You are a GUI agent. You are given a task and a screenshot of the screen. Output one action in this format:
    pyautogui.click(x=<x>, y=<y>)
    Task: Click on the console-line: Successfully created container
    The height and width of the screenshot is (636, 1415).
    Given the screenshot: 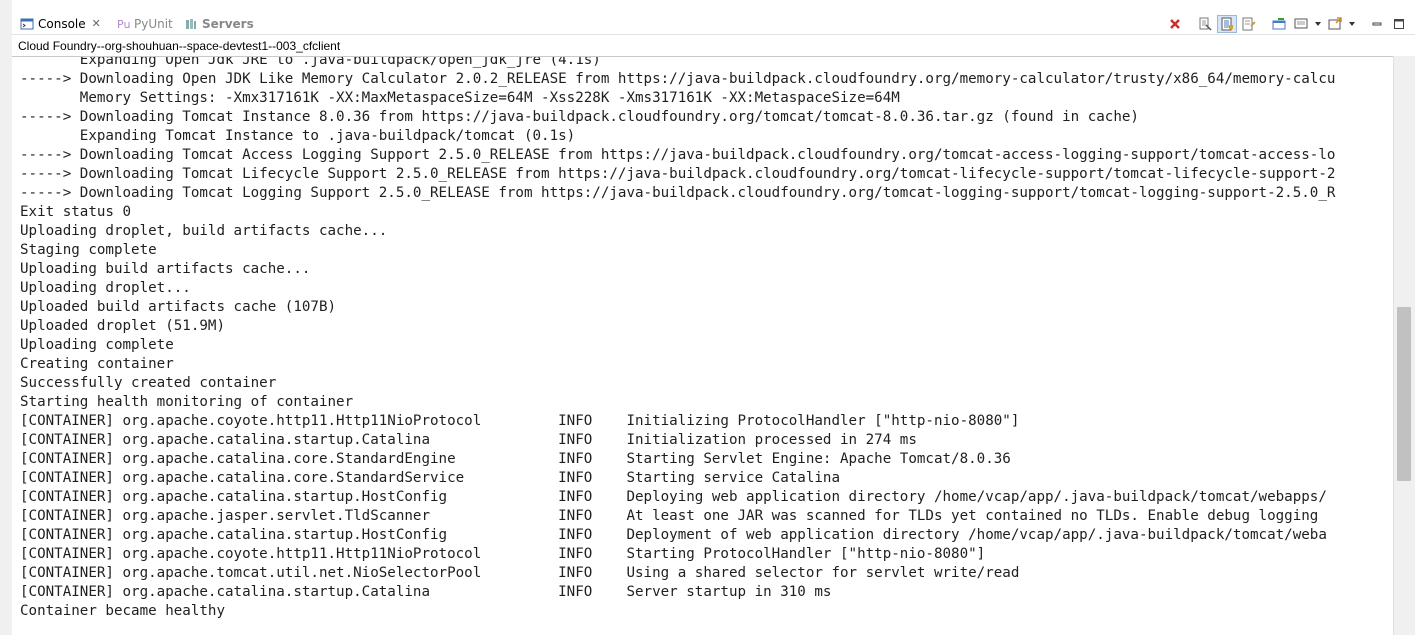 What is the action you would take?
    pyautogui.click(x=148, y=383)
    